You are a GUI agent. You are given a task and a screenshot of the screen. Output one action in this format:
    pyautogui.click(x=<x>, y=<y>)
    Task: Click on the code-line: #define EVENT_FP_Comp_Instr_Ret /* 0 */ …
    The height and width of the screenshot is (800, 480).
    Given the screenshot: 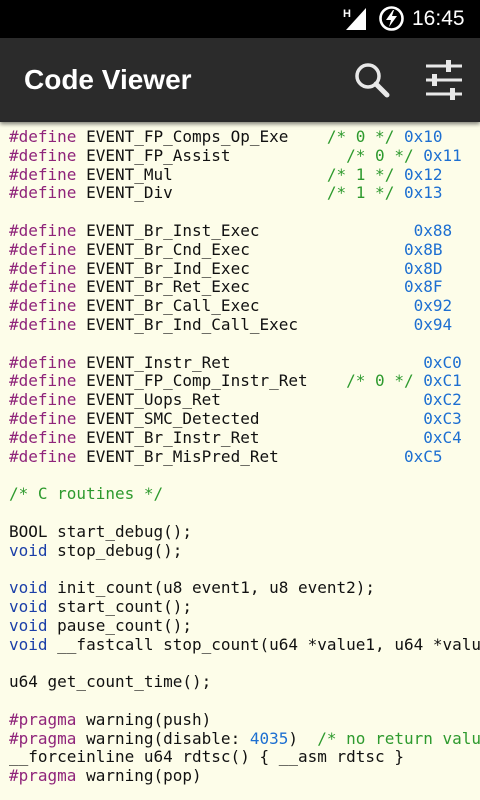 What is the action you would take?
    pyautogui.click(x=244, y=381)
    